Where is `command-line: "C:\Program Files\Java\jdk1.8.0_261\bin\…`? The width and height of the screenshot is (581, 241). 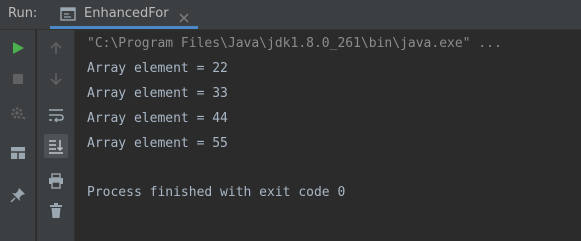
command-line: "C:\Program Files\Java\jdk1.8.0_261\bin\… is located at coordinates (294, 43).